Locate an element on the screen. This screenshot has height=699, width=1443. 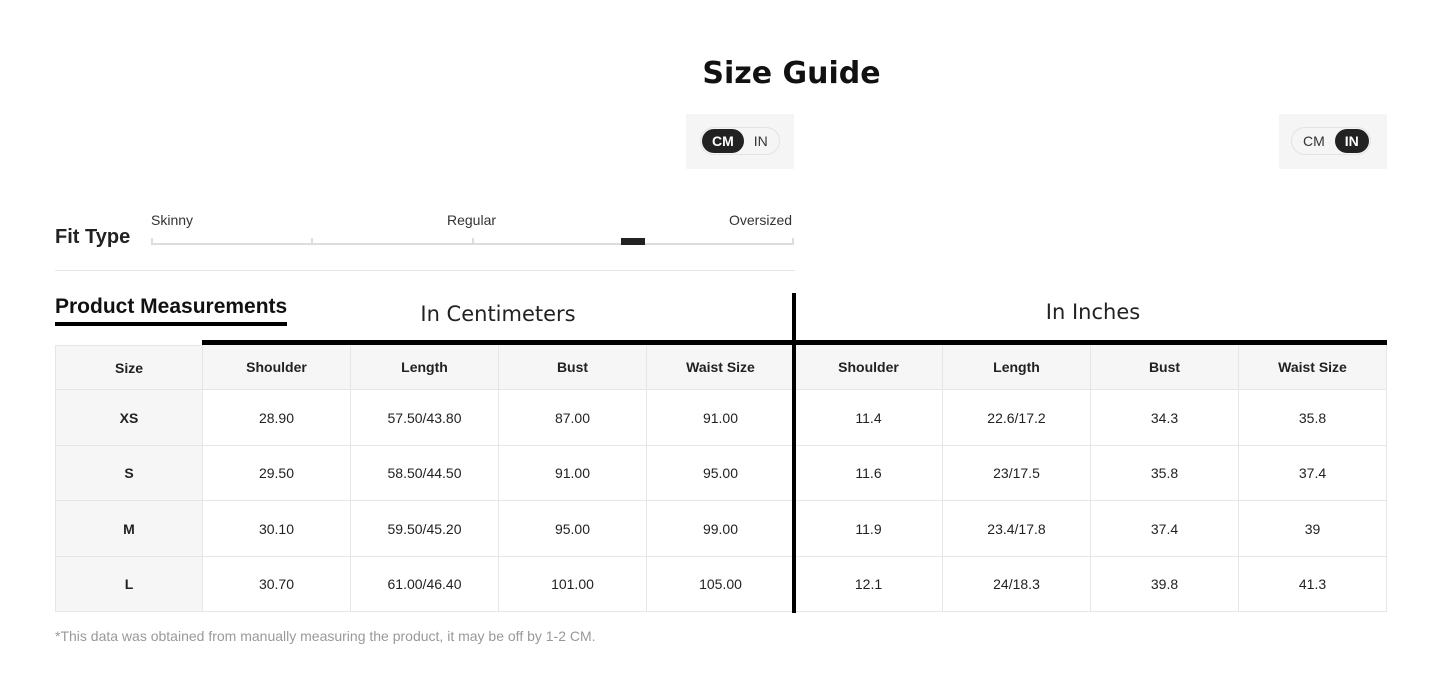
section-title-centimeters: In Centimeters is located at coordinates (498, 314).